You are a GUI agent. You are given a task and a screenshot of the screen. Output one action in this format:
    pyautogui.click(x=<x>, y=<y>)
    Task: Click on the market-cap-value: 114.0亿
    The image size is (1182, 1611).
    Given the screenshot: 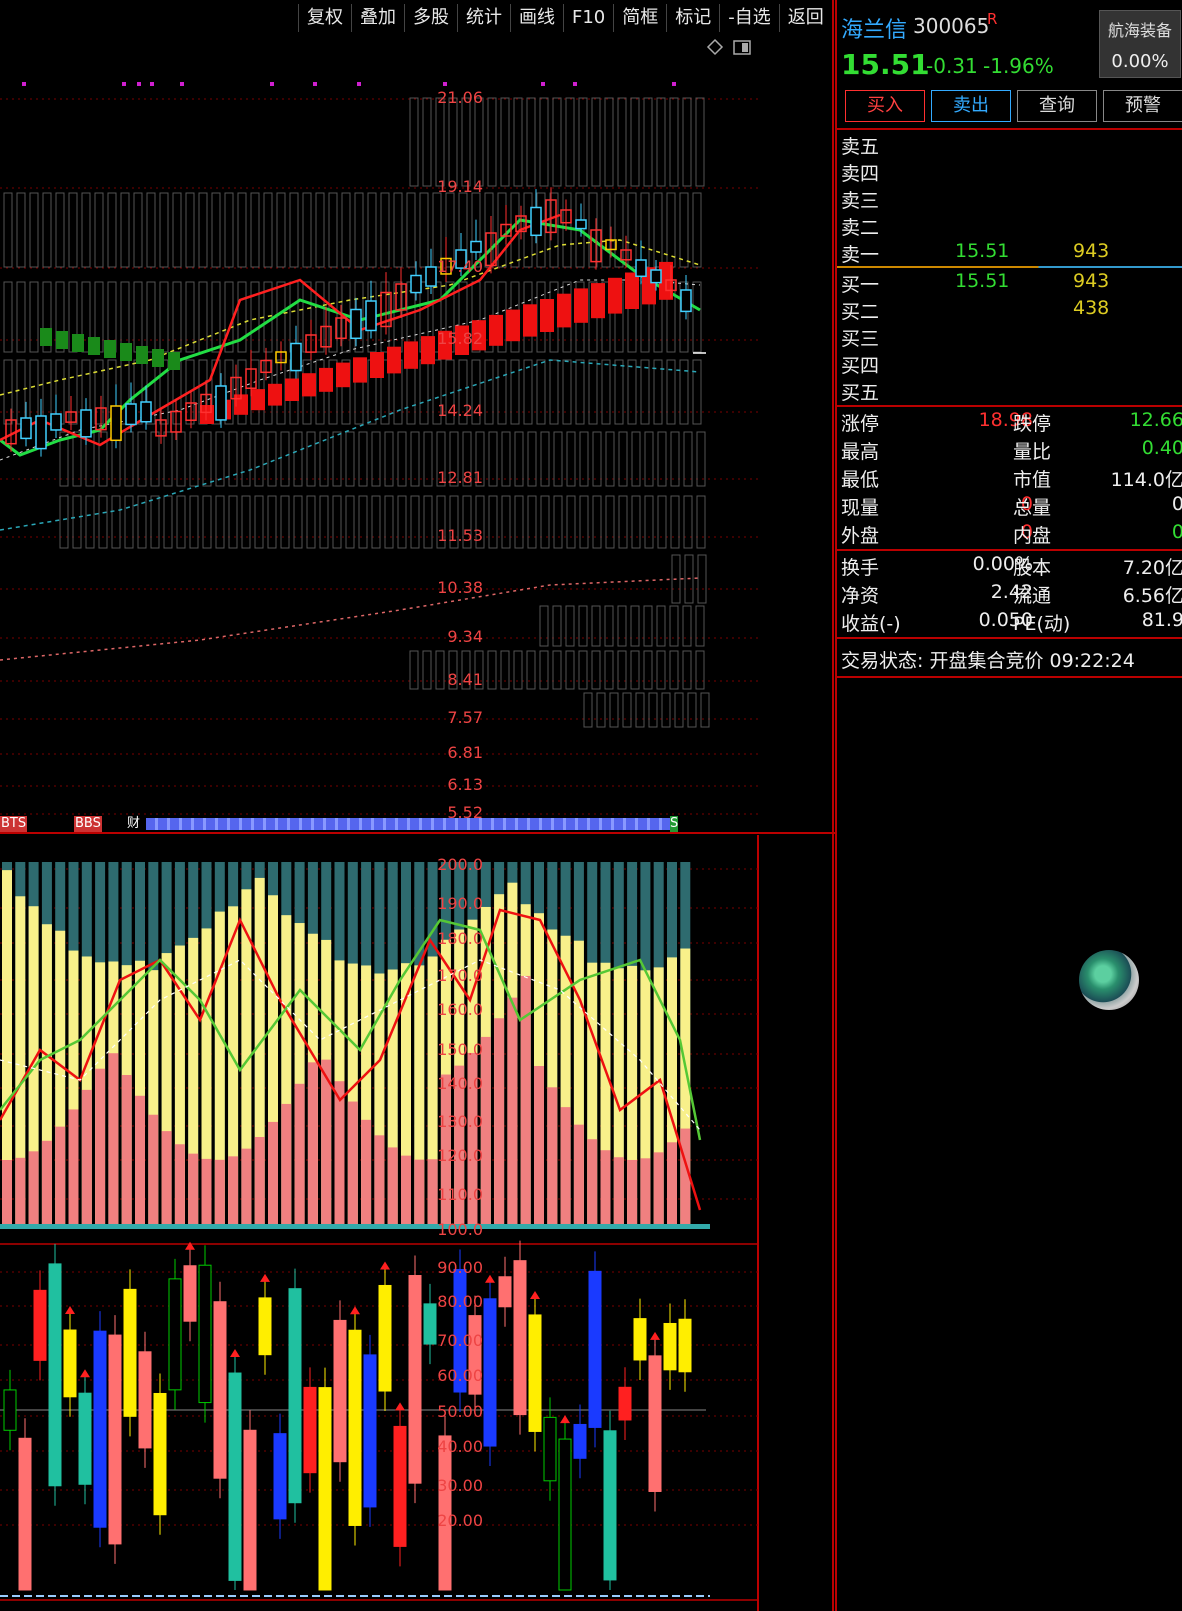 What is the action you would take?
    pyautogui.click(x=1146, y=480)
    